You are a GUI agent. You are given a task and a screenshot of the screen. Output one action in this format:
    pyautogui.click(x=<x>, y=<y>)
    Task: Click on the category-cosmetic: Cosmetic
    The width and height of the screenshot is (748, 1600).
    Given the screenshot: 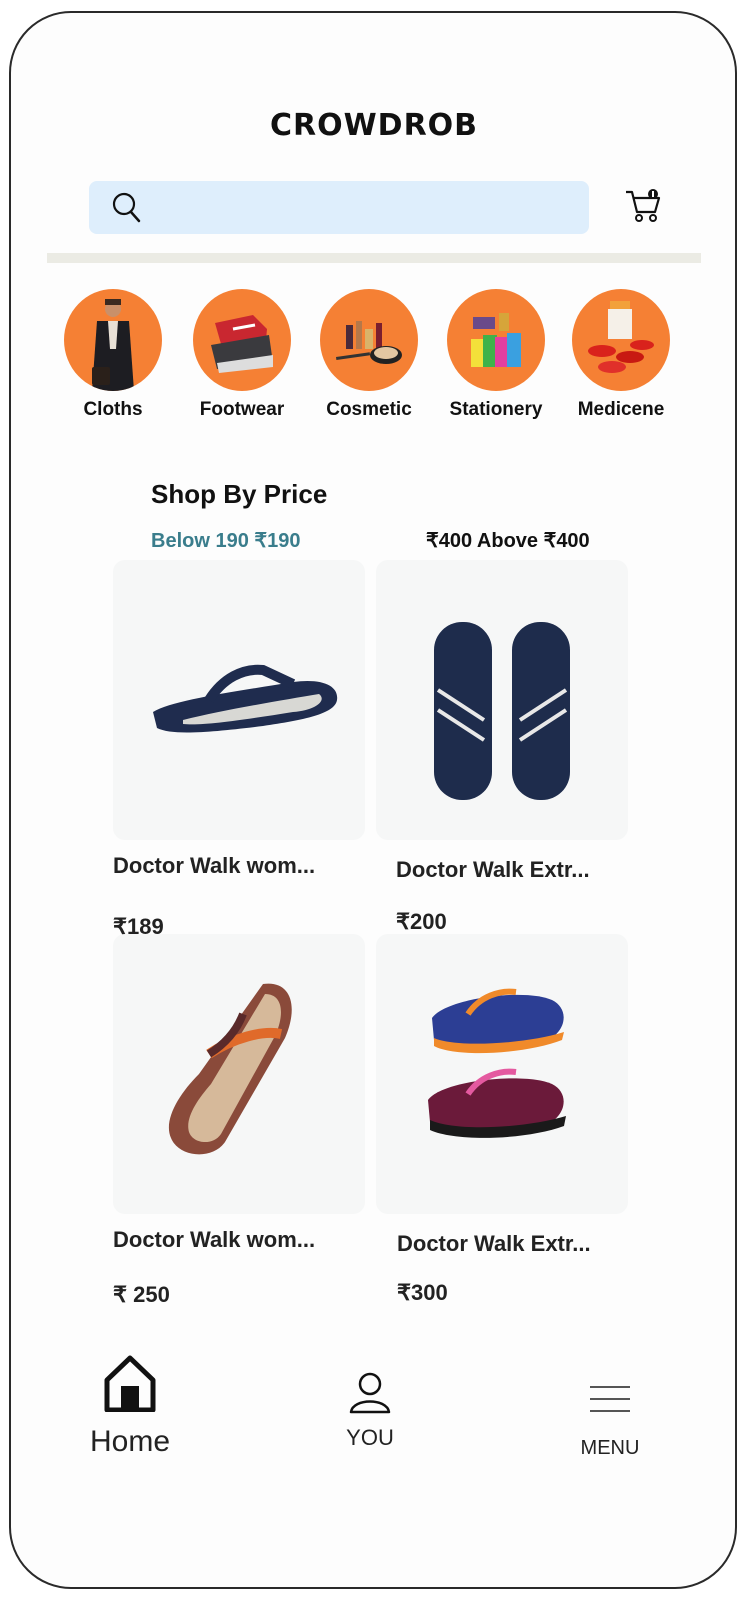 What is the action you would take?
    pyautogui.click(x=369, y=355)
    